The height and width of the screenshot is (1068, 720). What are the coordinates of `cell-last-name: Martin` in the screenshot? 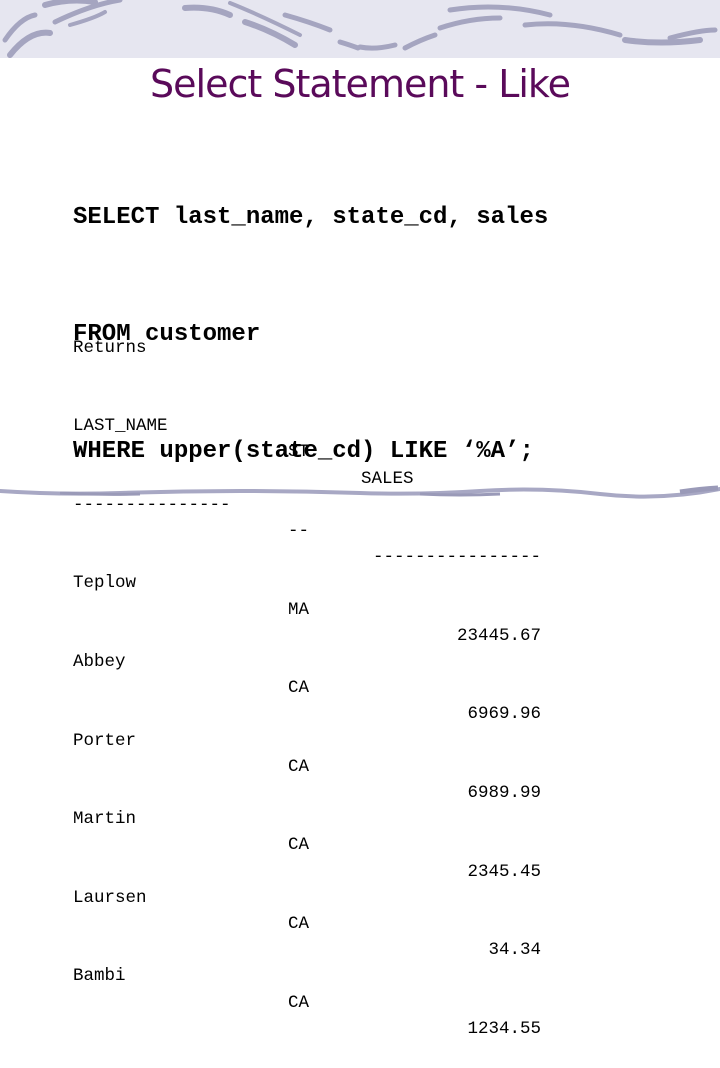 It's located at (105, 819).